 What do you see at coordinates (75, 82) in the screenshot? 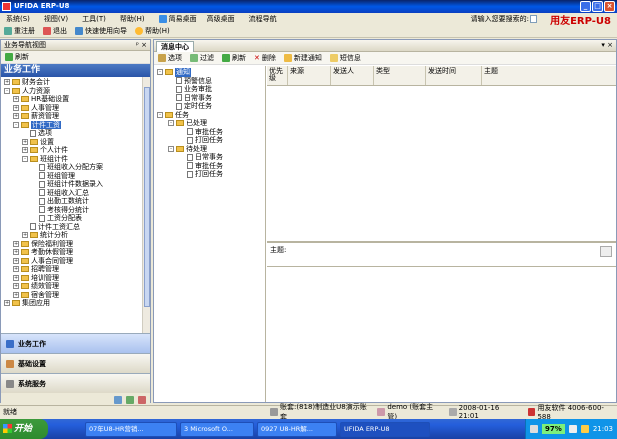
I see `tree-item: + 财务会计` at bounding box center [75, 82].